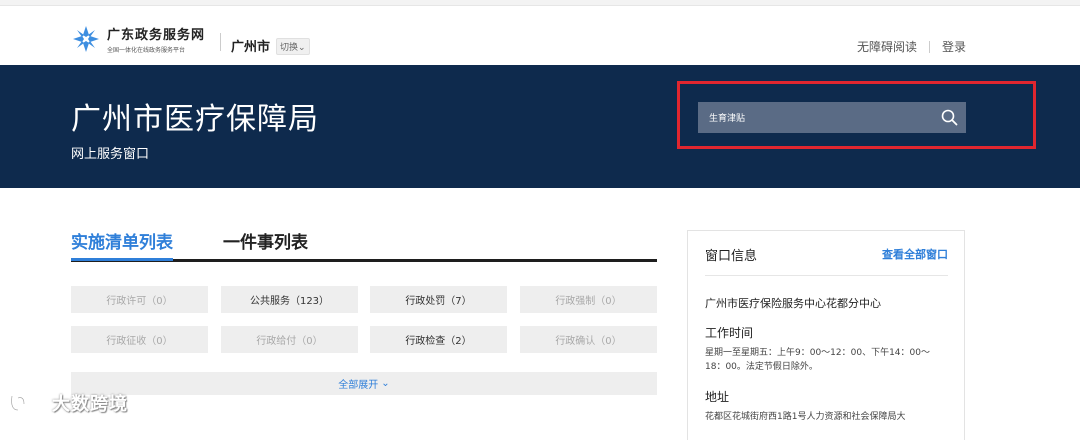  I want to click on category-item: 行政确认（0）, so click(588, 339).